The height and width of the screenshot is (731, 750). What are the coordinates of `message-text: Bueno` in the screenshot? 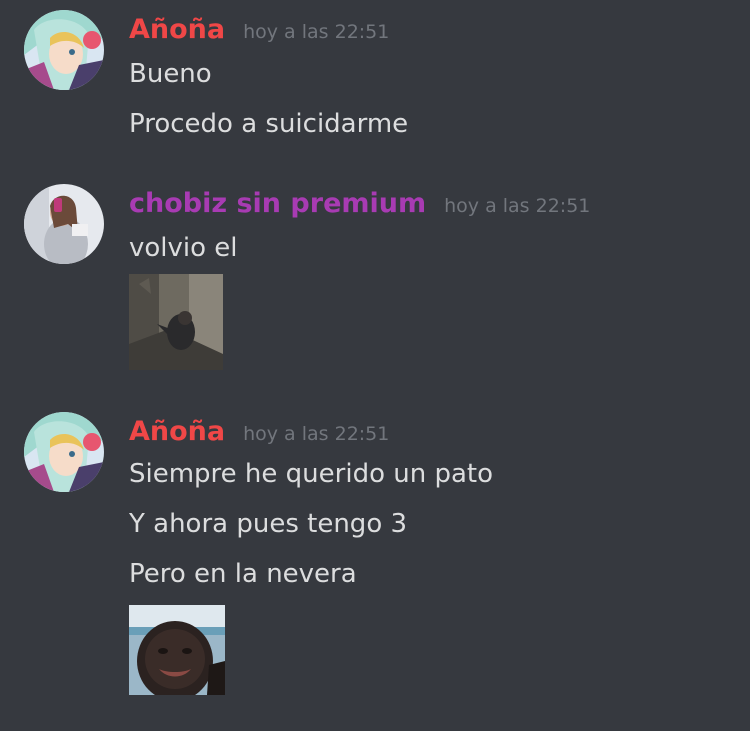 It's located at (170, 74).